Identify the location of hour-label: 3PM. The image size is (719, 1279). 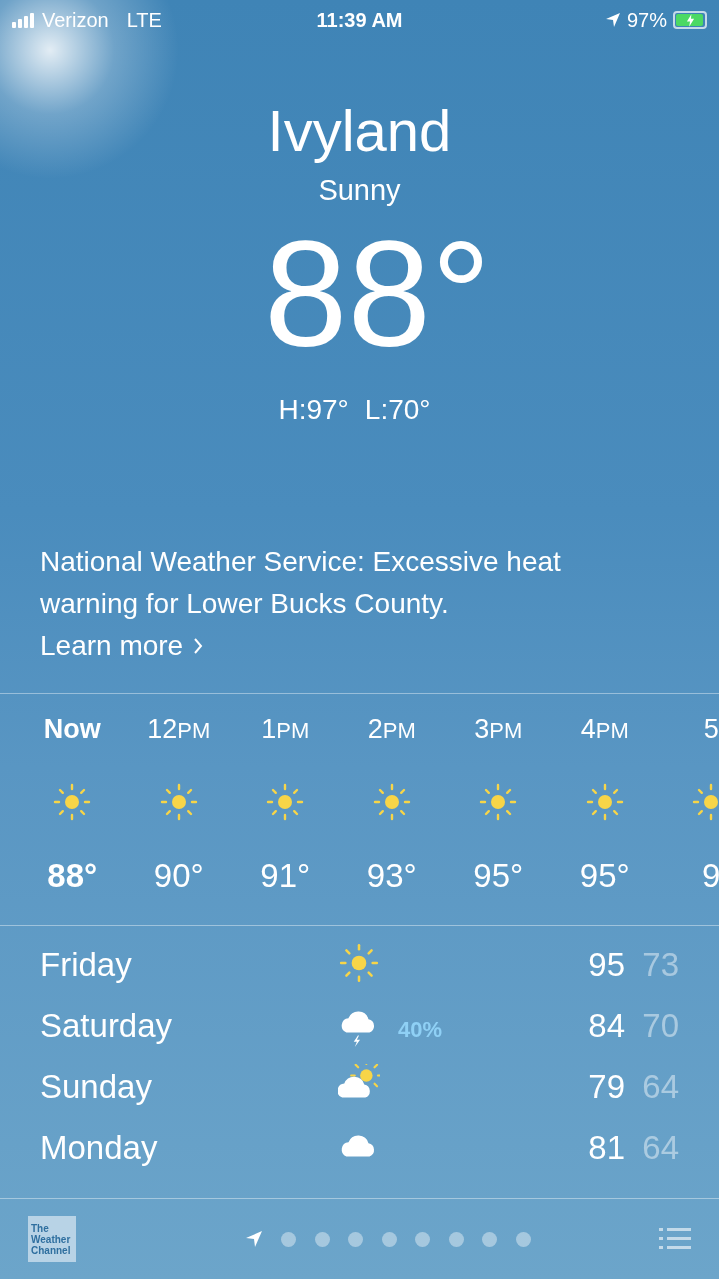
(498, 729).